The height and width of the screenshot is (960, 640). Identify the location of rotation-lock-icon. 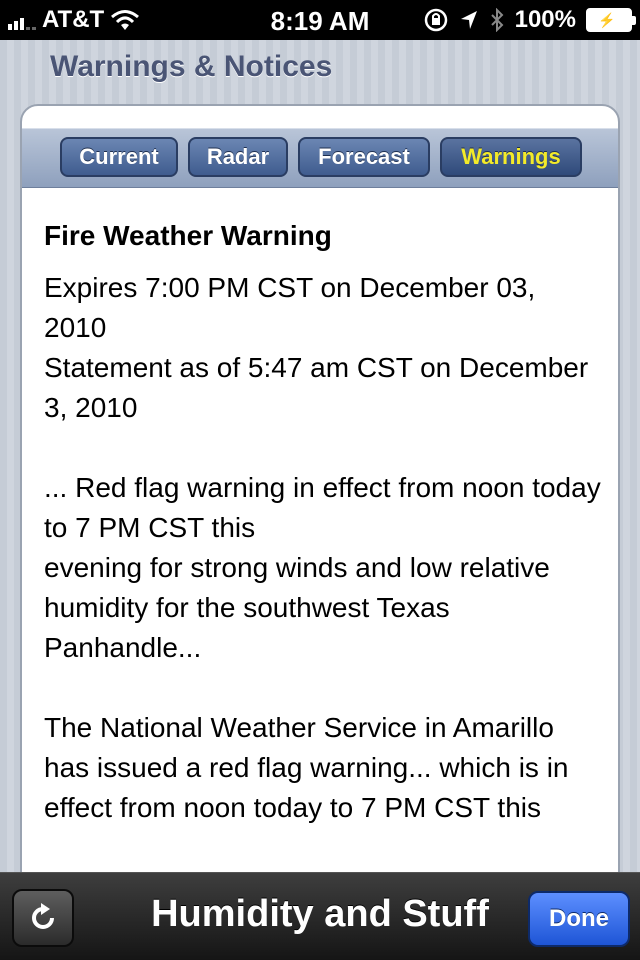
(435, 20).